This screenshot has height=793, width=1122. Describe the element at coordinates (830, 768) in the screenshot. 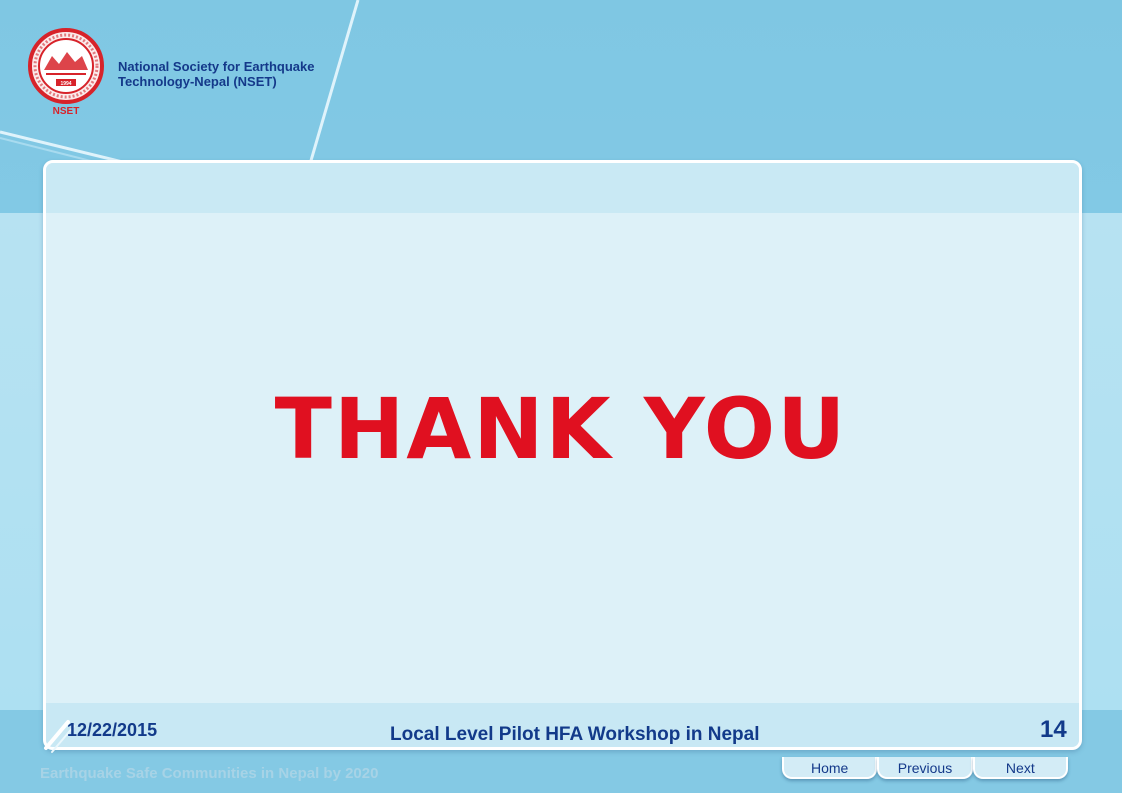

I see `home-button: Home` at that location.